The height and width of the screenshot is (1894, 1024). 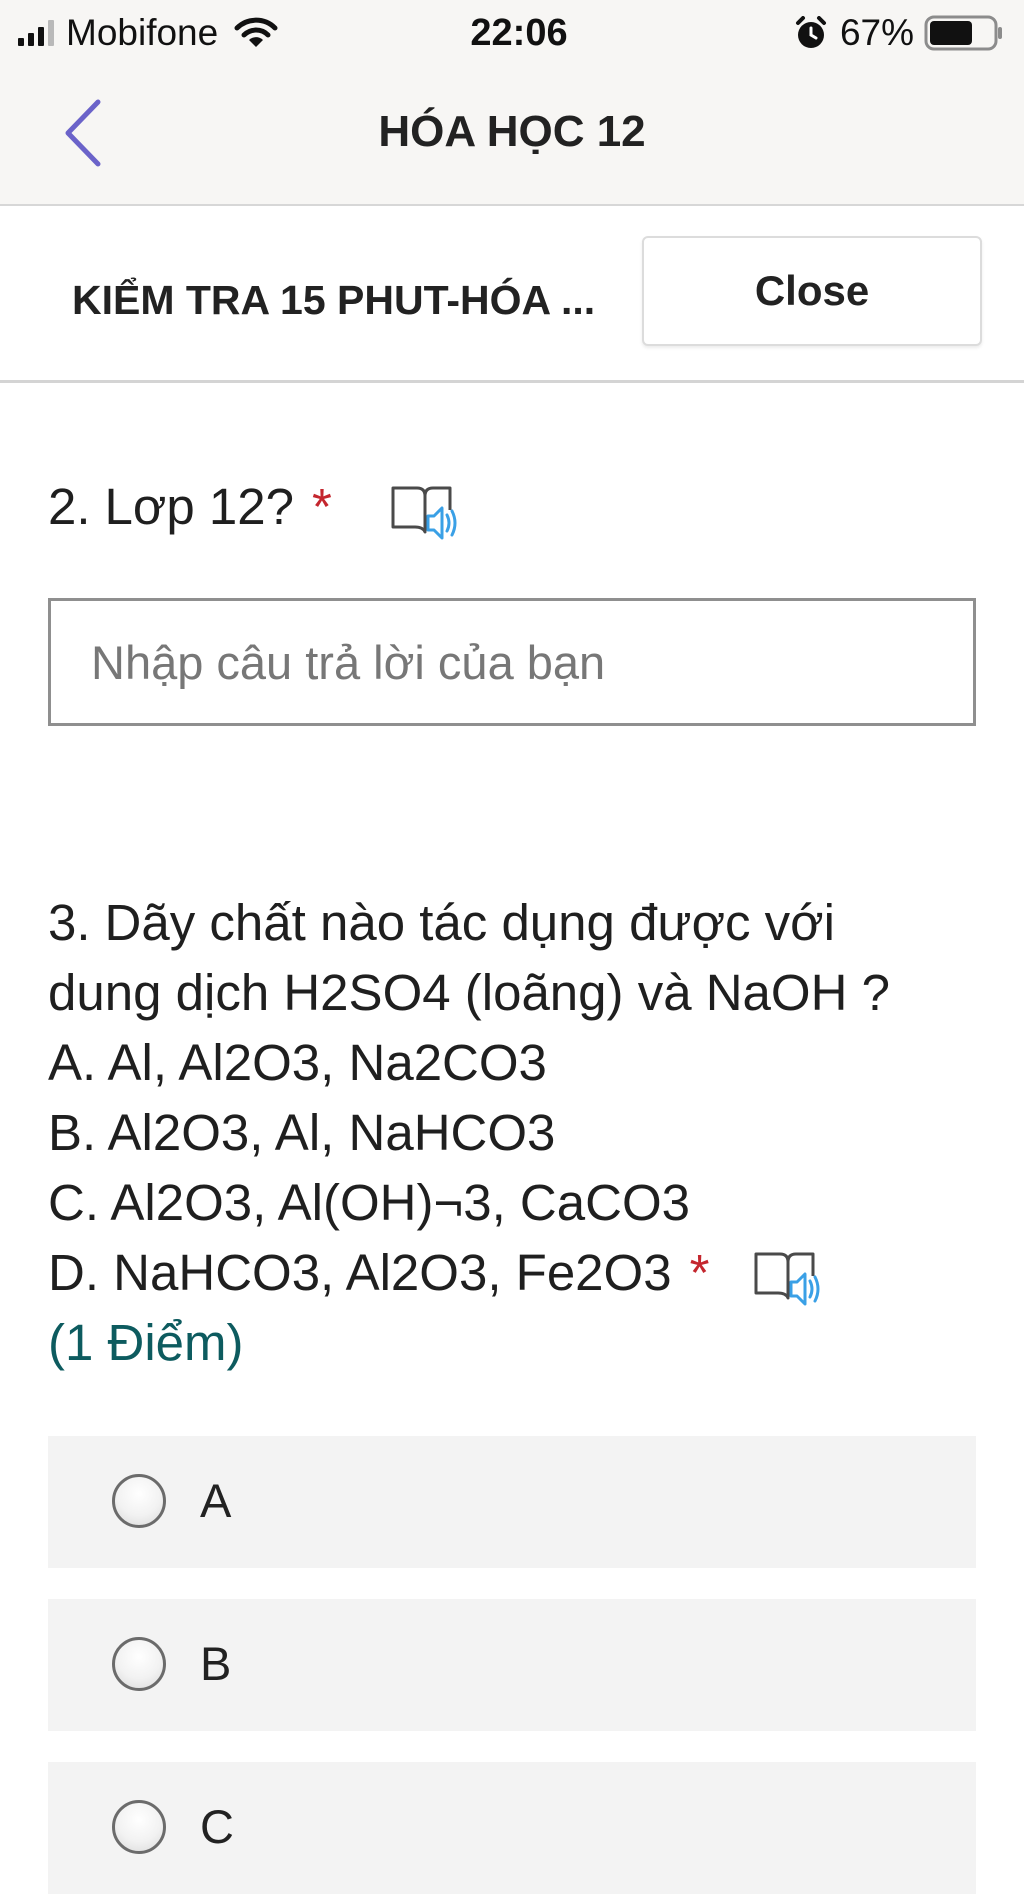 I want to click on status-bar: Mobifone 22:06 67%, so click(x=512, y=33).